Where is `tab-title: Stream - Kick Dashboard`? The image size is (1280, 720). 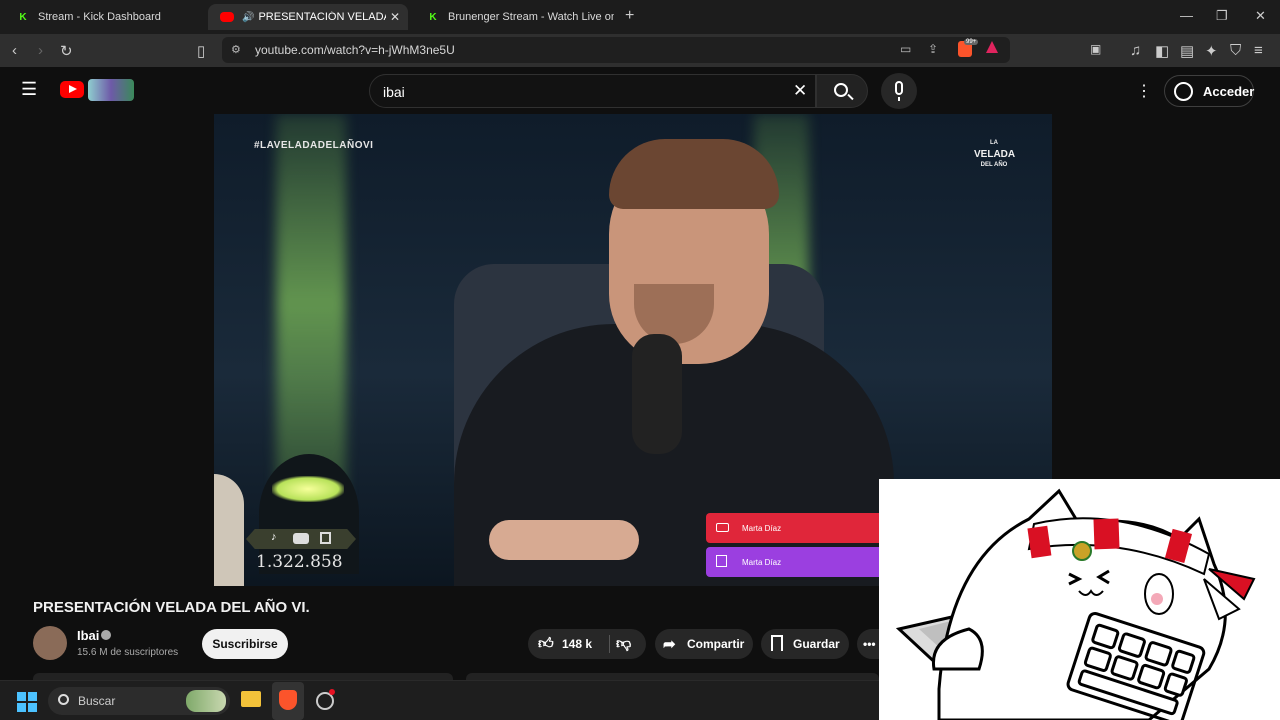 tab-title: Stream - Kick Dashboard is located at coordinates (99, 17).